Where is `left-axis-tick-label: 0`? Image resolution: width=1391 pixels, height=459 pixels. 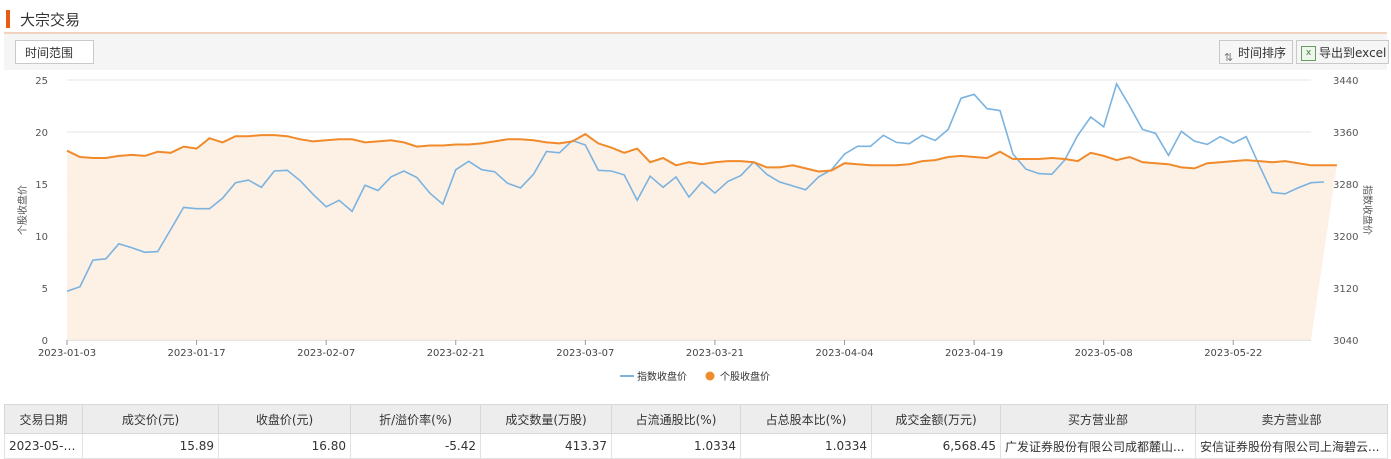
left-axis-tick-label: 0 is located at coordinates (45, 341).